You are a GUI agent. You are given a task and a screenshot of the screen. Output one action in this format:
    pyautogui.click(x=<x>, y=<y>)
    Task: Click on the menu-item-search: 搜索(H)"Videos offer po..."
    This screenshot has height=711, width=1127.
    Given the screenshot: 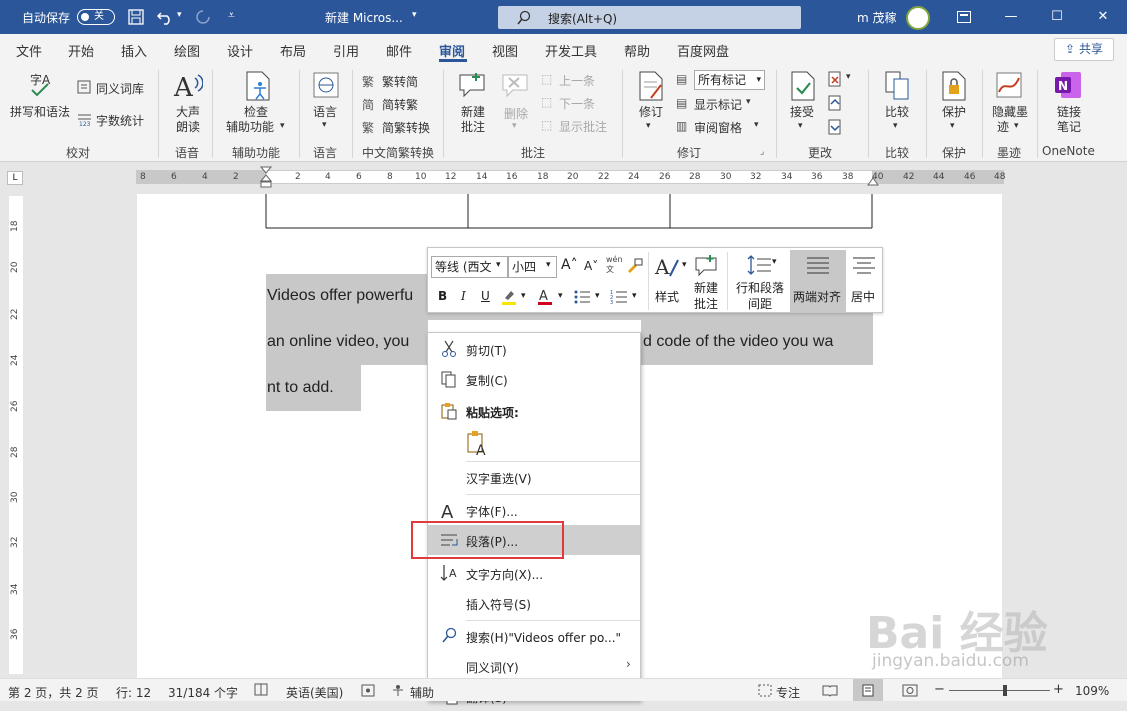 What is the action you would take?
    pyautogui.click(x=534, y=636)
    